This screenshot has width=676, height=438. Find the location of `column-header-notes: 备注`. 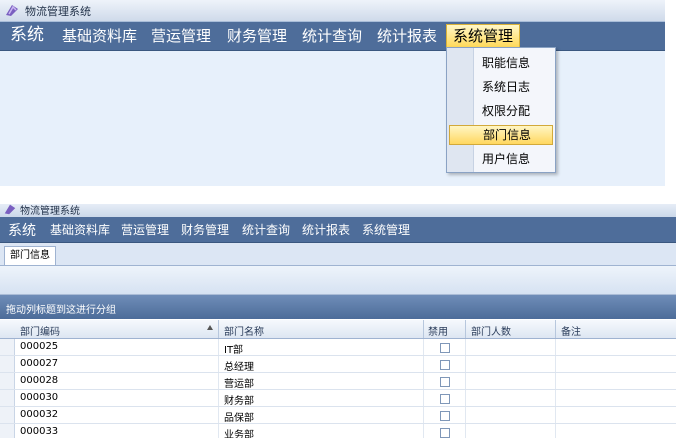

column-header-notes: 备注 is located at coordinates (571, 330).